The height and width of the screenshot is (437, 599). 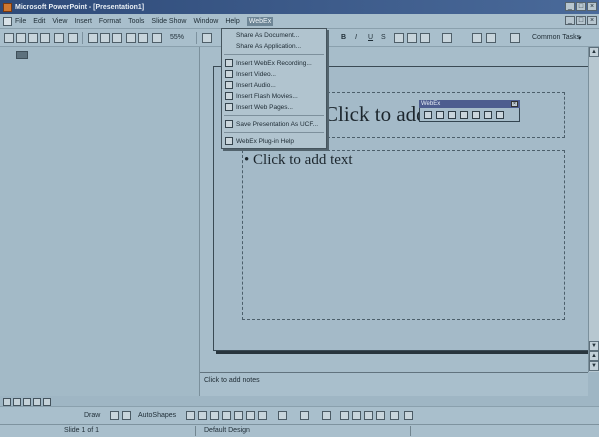 What do you see at coordinates (464, 115) in the screenshot?
I see `flash-movie-icon` at bounding box center [464, 115].